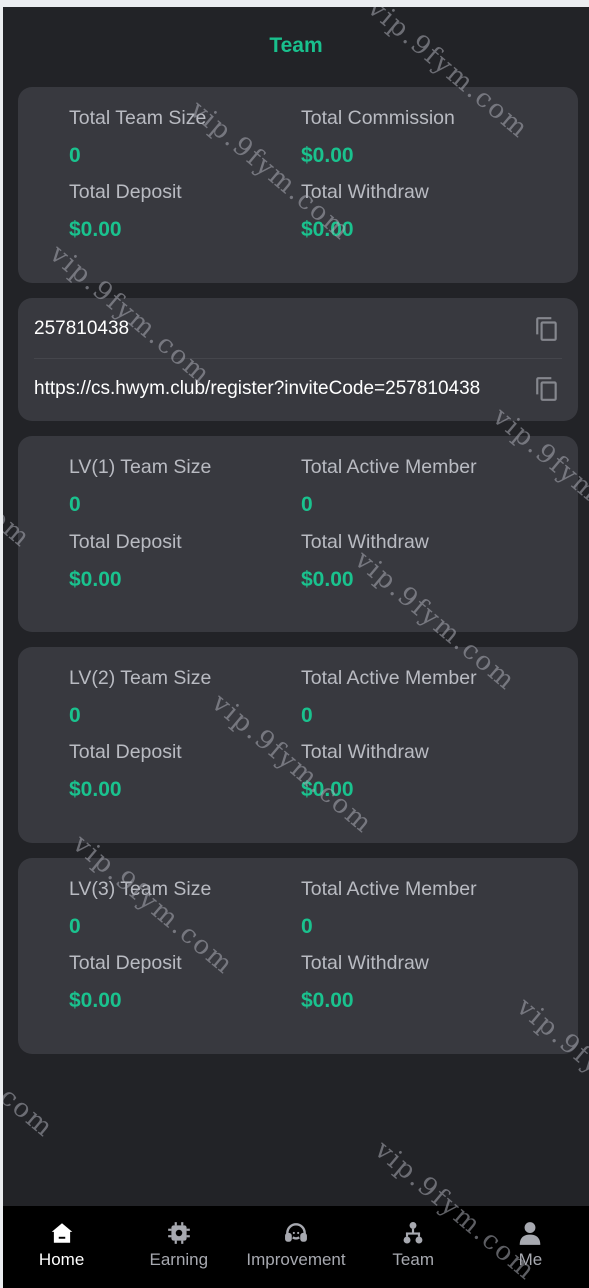 The height and width of the screenshot is (1288, 589). What do you see at coordinates (178, 1247) in the screenshot?
I see `tab-earning: Earning` at bounding box center [178, 1247].